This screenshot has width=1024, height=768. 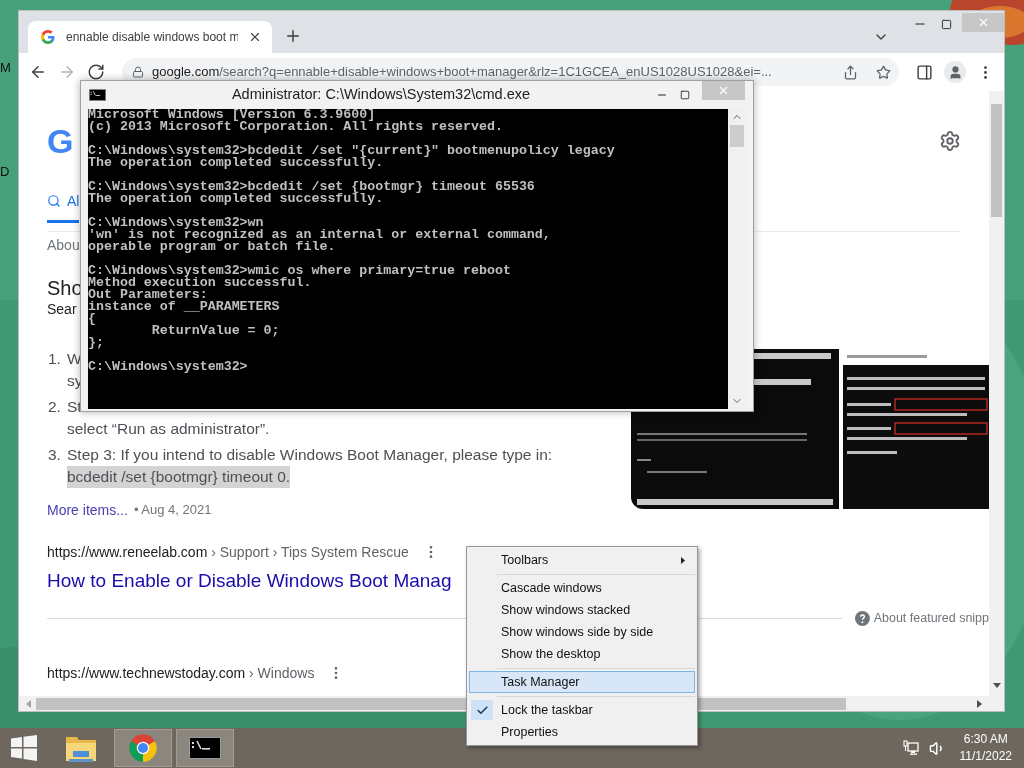 I want to click on network-icon, so click(x=910, y=748).